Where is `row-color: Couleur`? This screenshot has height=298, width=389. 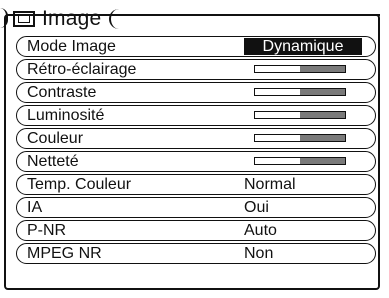 row-color: Couleur is located at coordinates (196, 138).